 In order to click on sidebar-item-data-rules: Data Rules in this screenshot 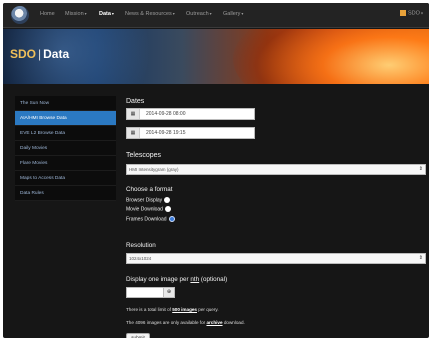, I will do `click(65, 193)`.